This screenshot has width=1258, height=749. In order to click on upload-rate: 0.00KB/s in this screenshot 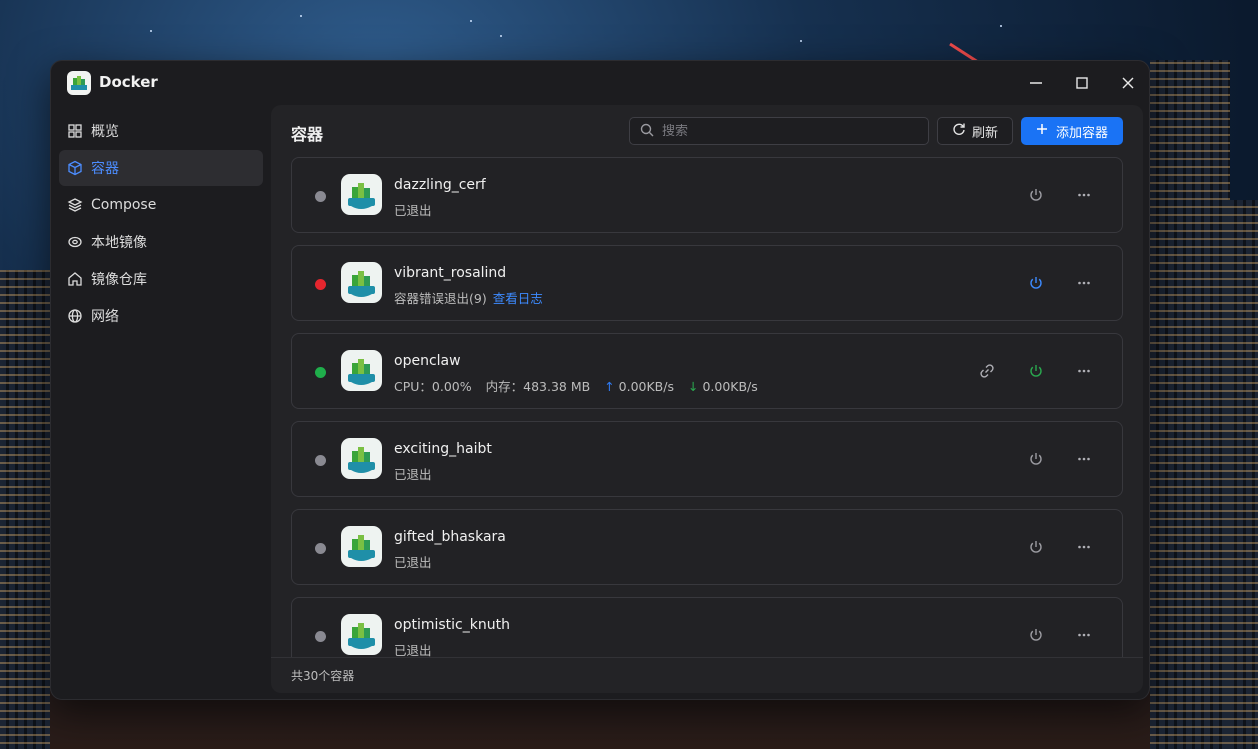, I will do `click(646, 386)`.